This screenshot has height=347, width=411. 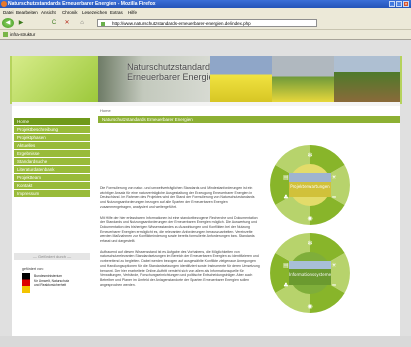 I want to click on diagram-informationssysteme: ✻ ☀ ≈ ◉ ♣ ▤ Informationssysteme, so click(x=310, y=273).